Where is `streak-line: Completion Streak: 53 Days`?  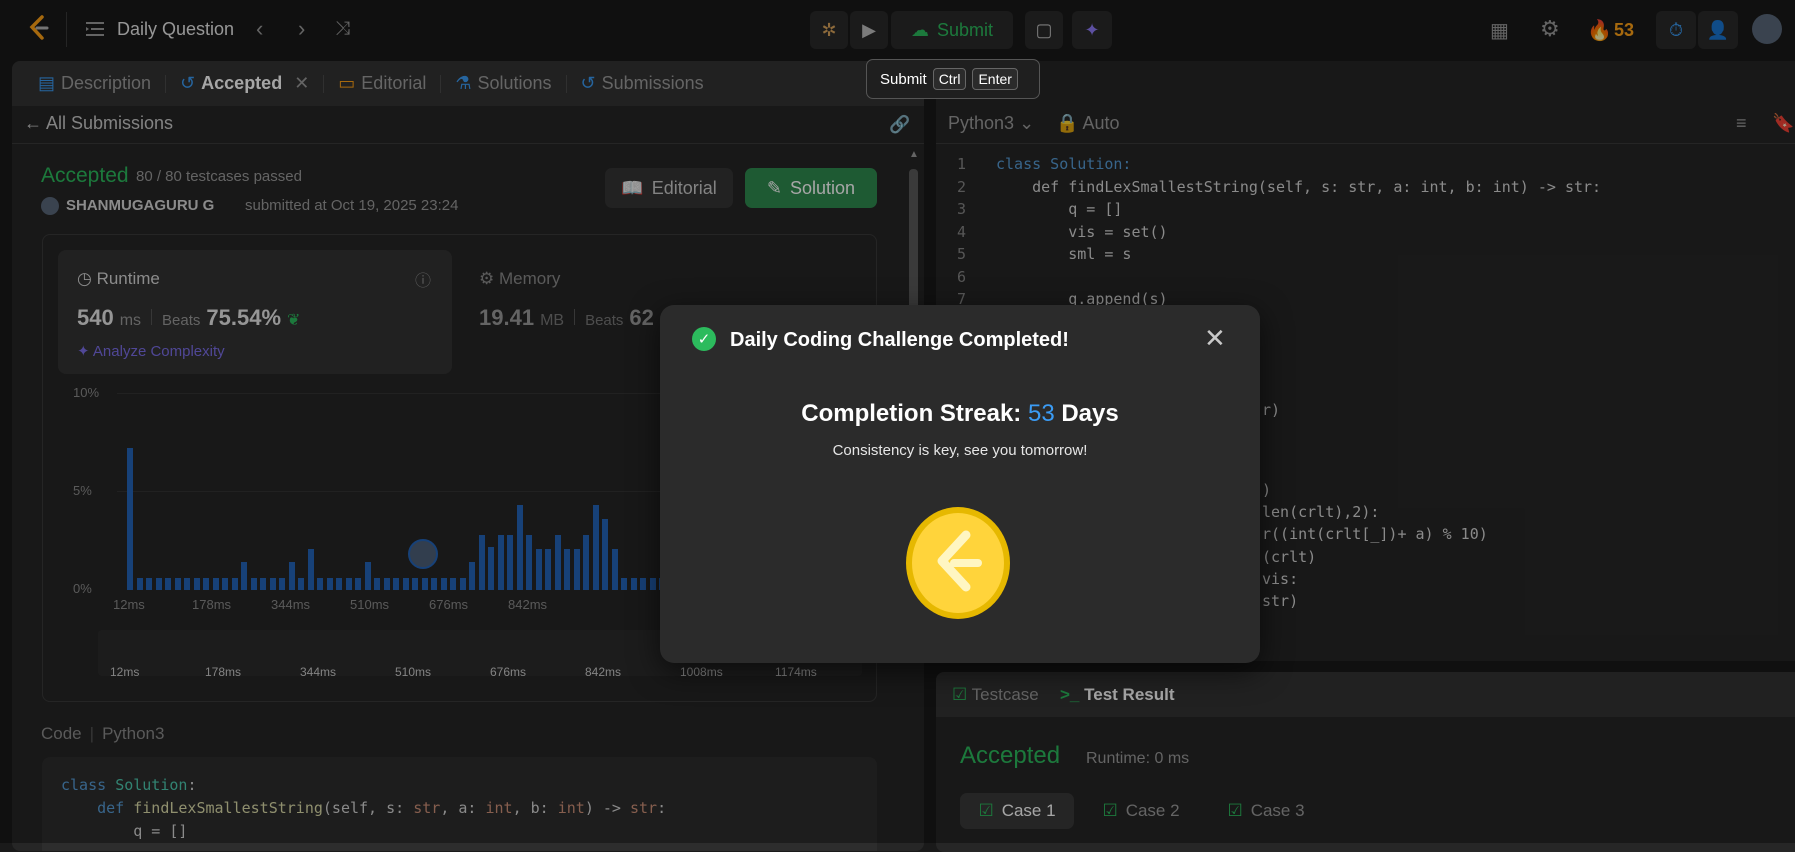
streak-line: Completion Streak: 53 Days is located at coordinates (960, 413).